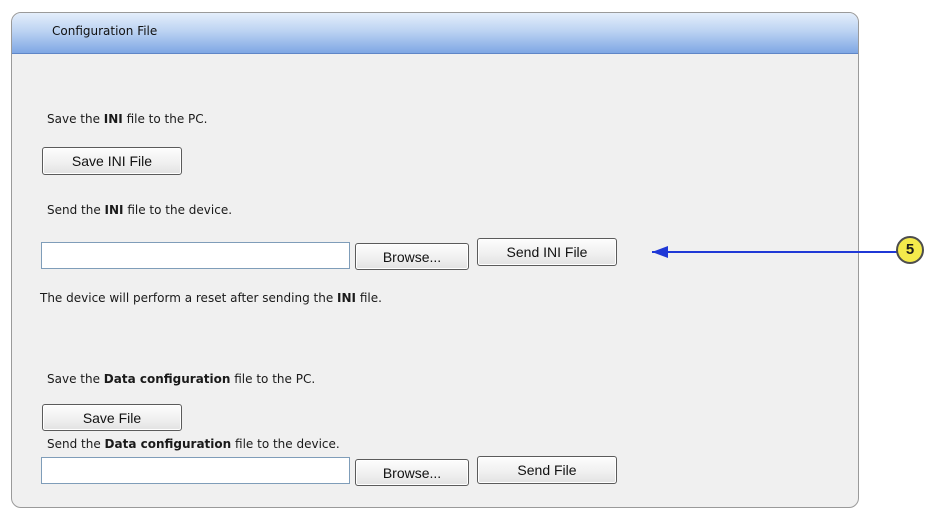 This screenshot has width=927, height=520. I want to click on save-data-file-button: Save File, so click(112, 417).